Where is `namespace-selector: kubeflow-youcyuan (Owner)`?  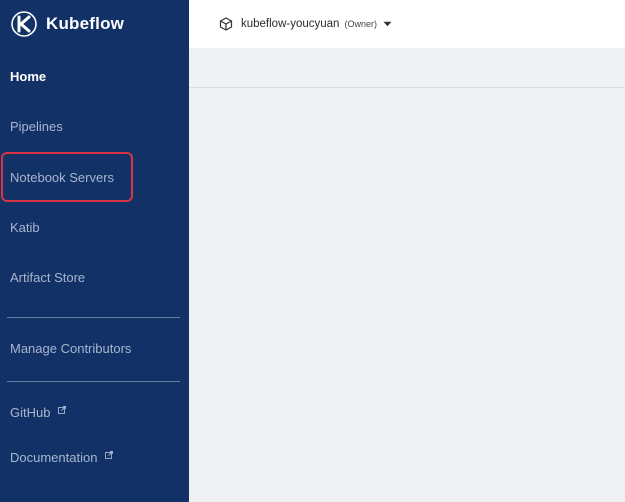
namespace-selector: kubeflow-youcyuan (Owner) is located at coordinates (305, 24).